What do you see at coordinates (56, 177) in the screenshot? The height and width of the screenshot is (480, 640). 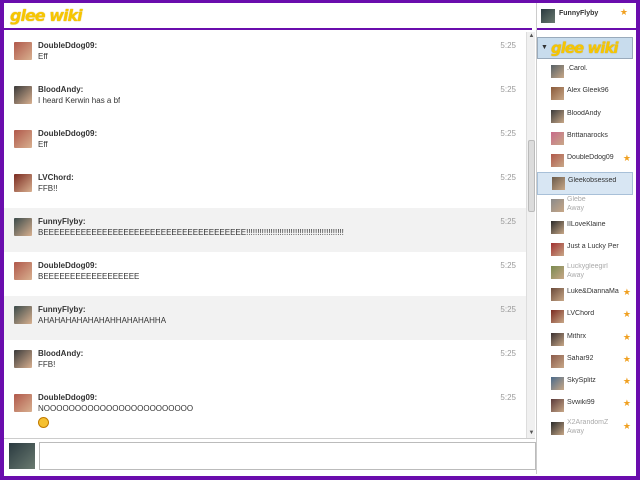 I see `message-username: LVChord:` at bounding box center [56, 177].